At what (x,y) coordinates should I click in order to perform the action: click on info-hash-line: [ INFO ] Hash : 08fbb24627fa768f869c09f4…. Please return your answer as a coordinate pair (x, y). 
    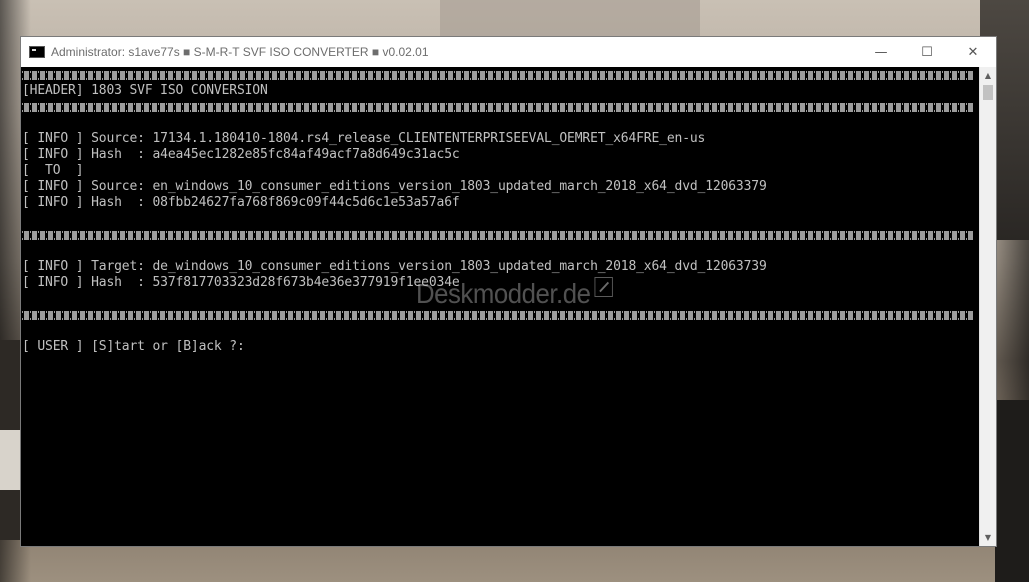
    Looking at the image, I should click on (241, 202).